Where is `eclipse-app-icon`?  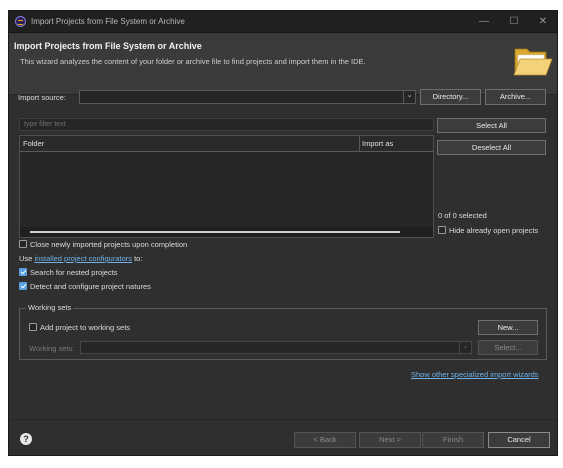 eclipse-app-icon is located at coordinates (20, 21).